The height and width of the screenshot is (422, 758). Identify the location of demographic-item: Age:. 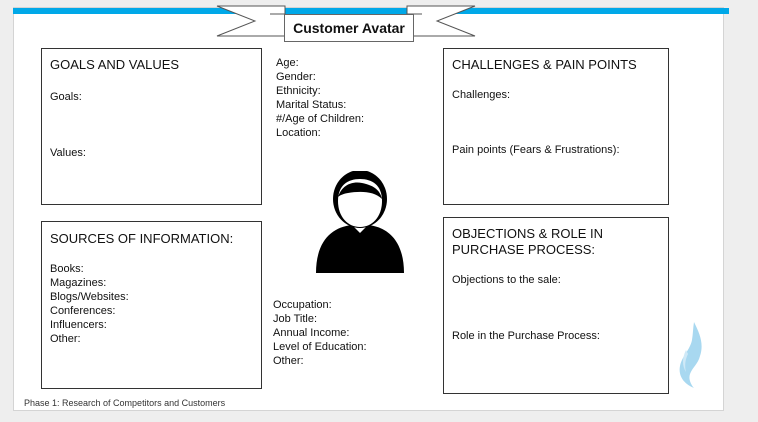
(287, 63).